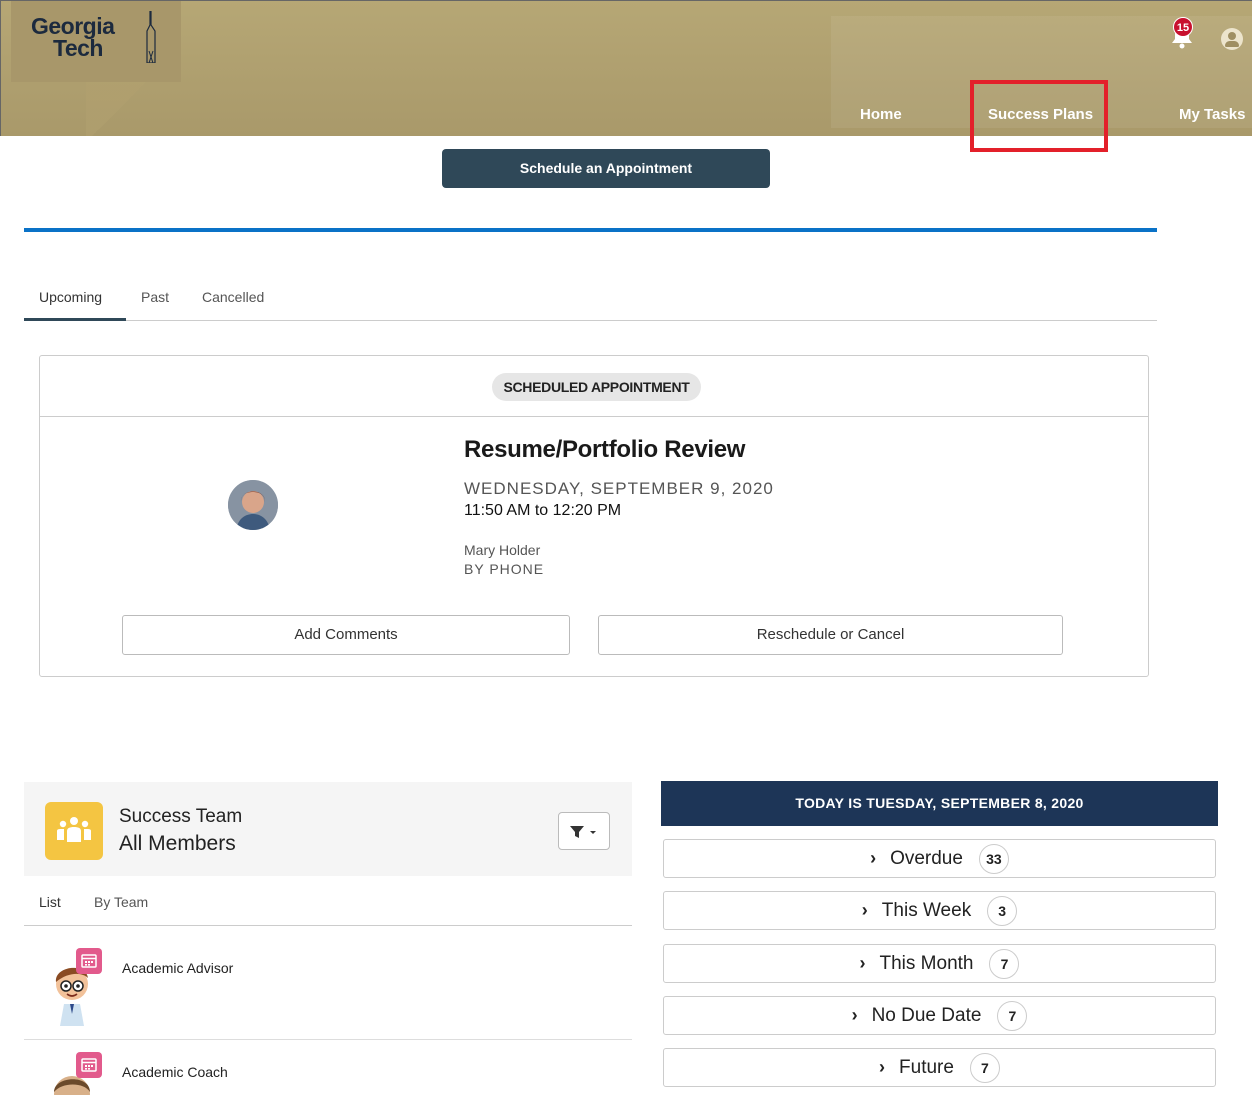  What do you see at coordinates (177, 843) in the screenshot?
I see `team-subtitle: All Members` at bounding box center [177, 843].